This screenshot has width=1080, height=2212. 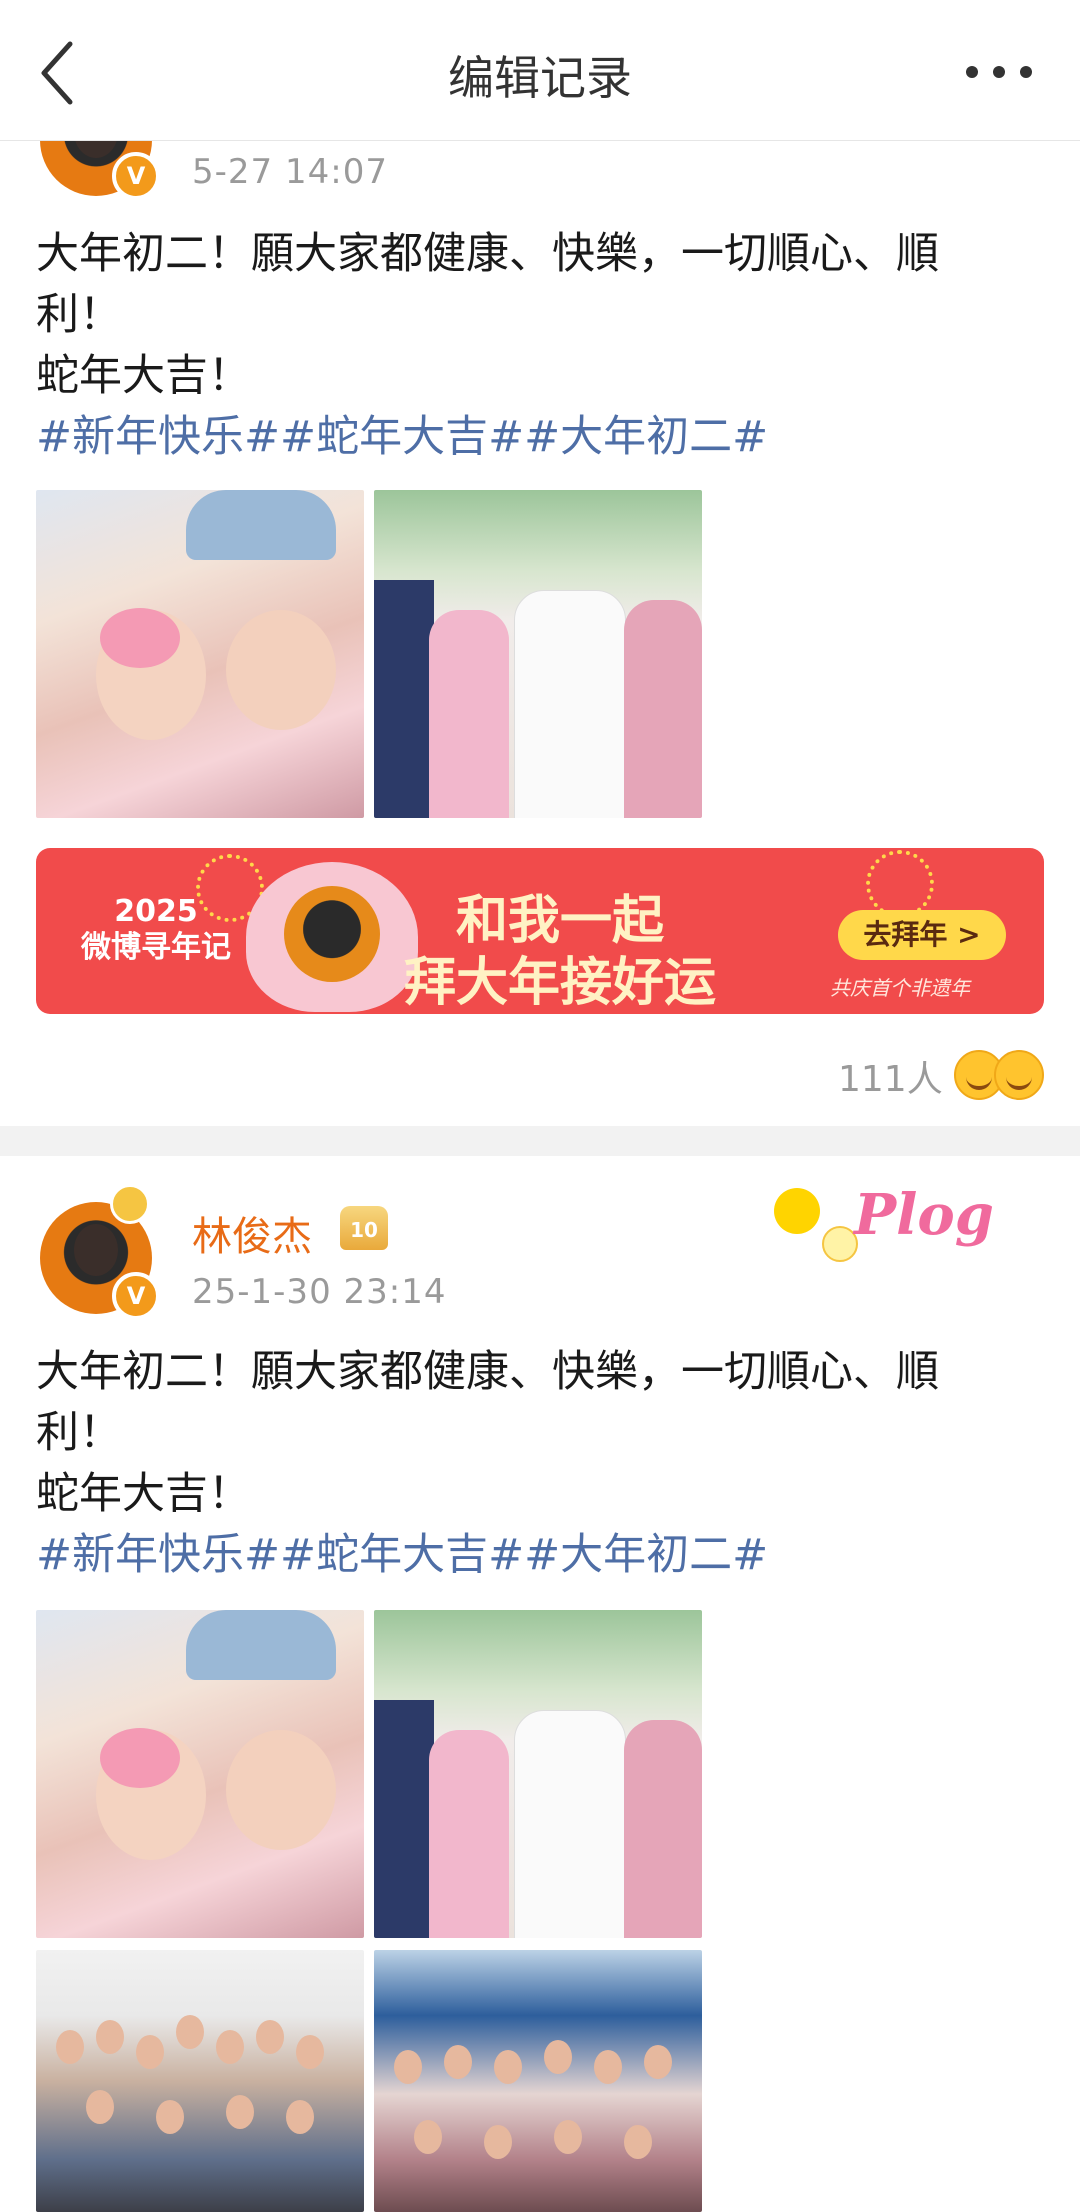 What do you see at coordinates (890, 1076) in the screenshot?
I see `reaction-count: 111人` at bounding box center [890, 1076].